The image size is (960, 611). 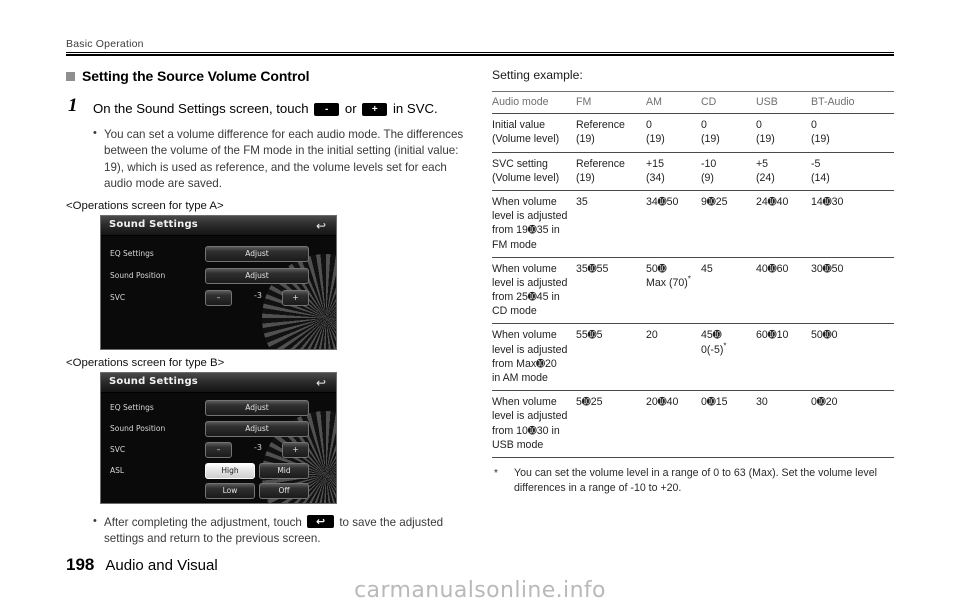 I want to click on screen-a-title: Sound Settings, so click(x=153, y=224).